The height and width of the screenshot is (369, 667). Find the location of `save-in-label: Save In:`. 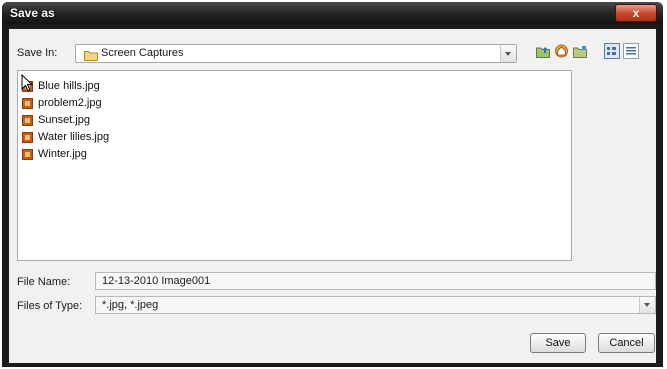

save-in-label: Save In: is located at coordinates (37, 53).